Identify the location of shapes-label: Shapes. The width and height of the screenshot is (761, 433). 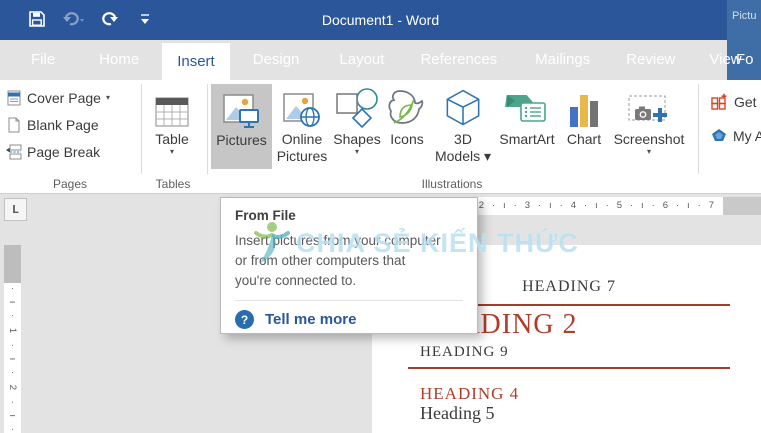
(357, 139).